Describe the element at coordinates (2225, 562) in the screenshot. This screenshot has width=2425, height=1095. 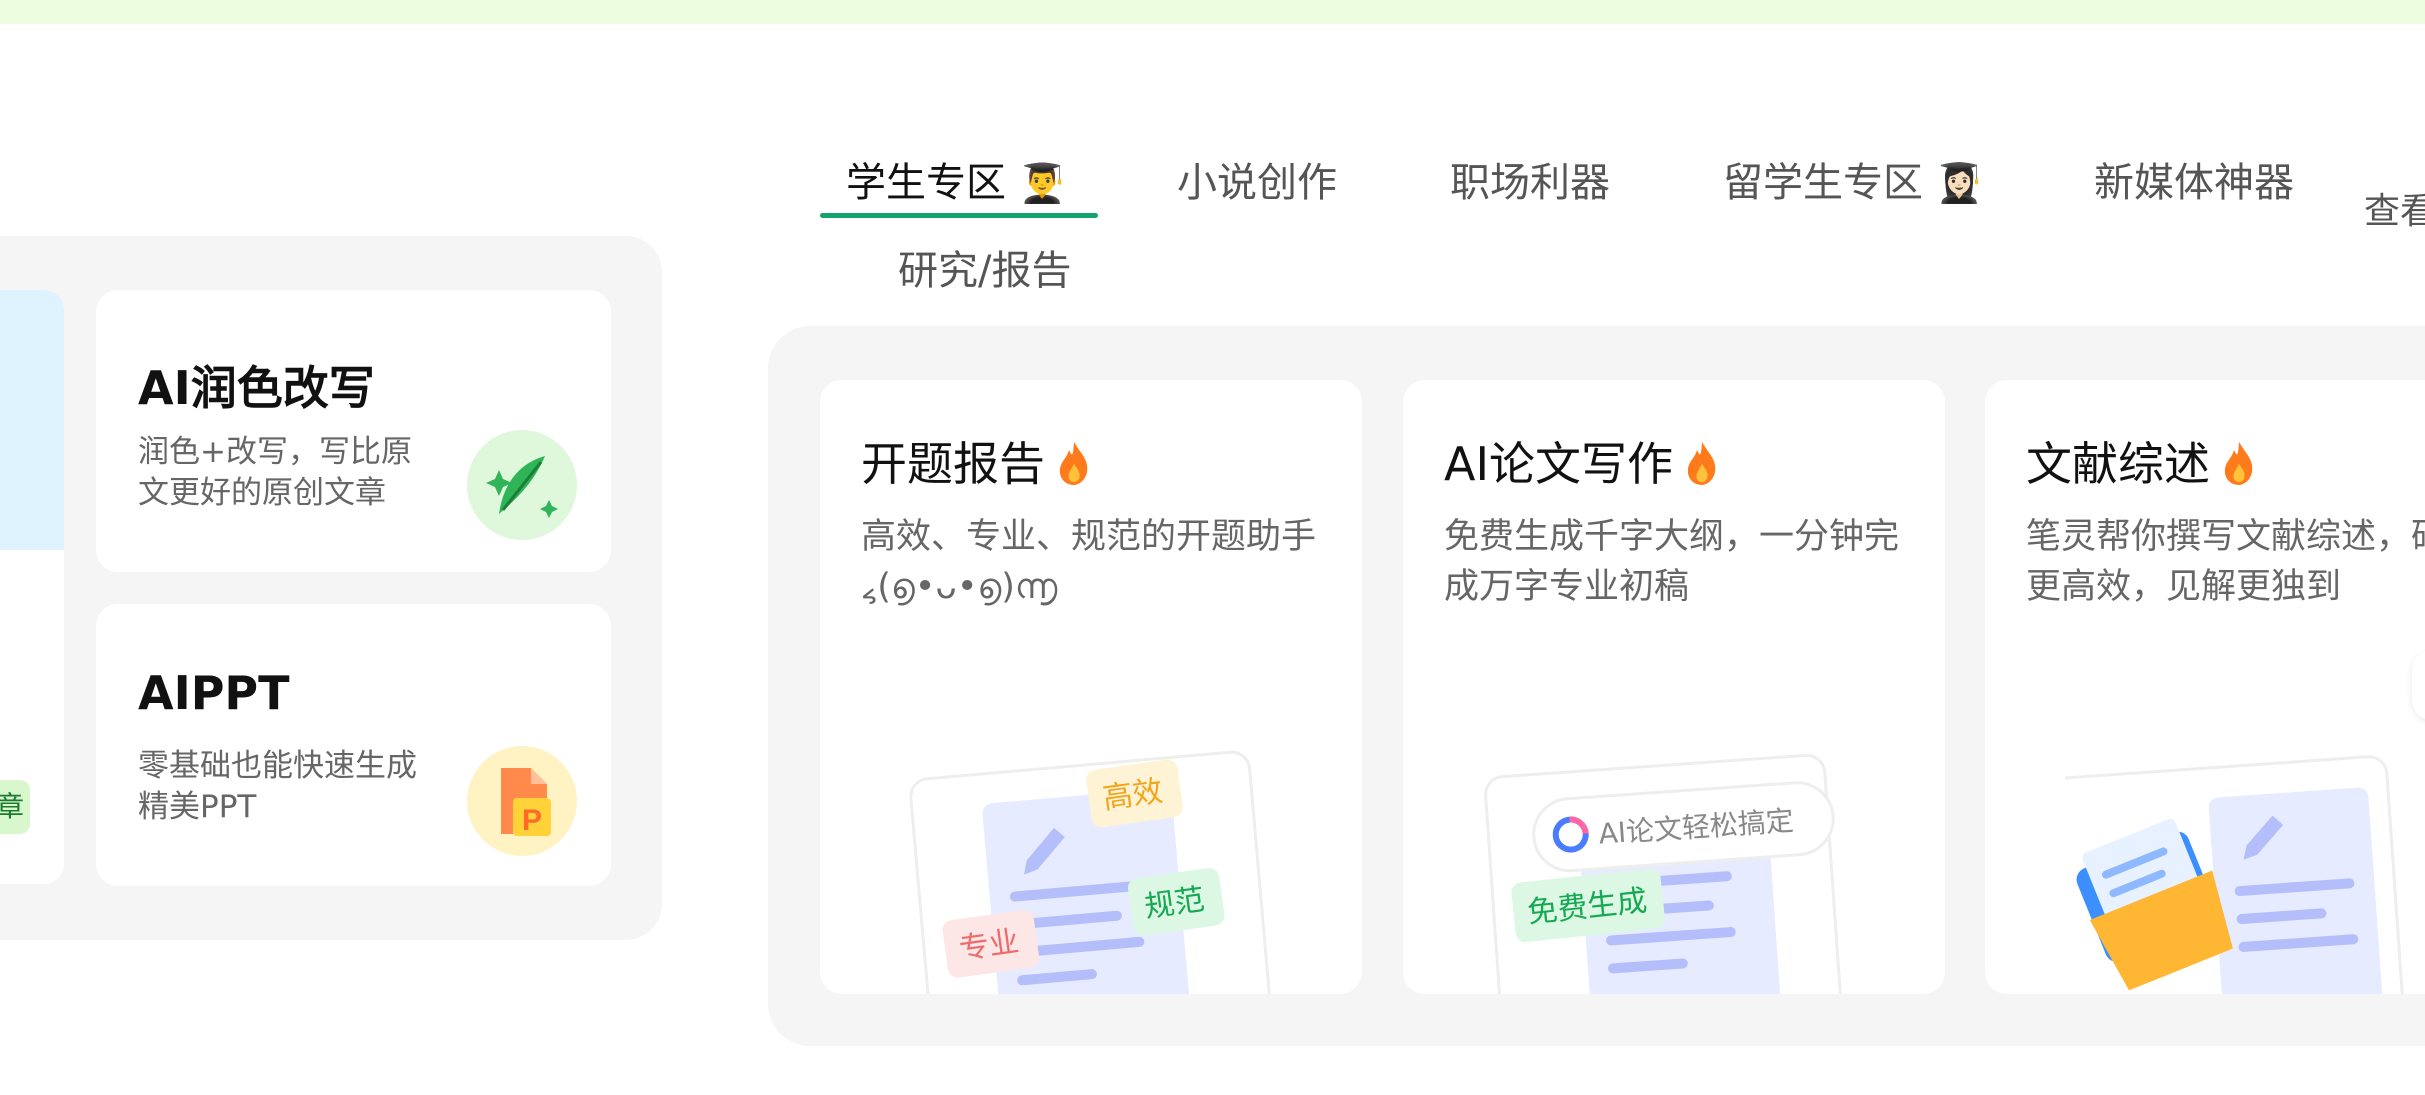
I see `feature-card-desc: 笔灵帮你撰写文献综述，研究更高效，见解更独到` at that location.